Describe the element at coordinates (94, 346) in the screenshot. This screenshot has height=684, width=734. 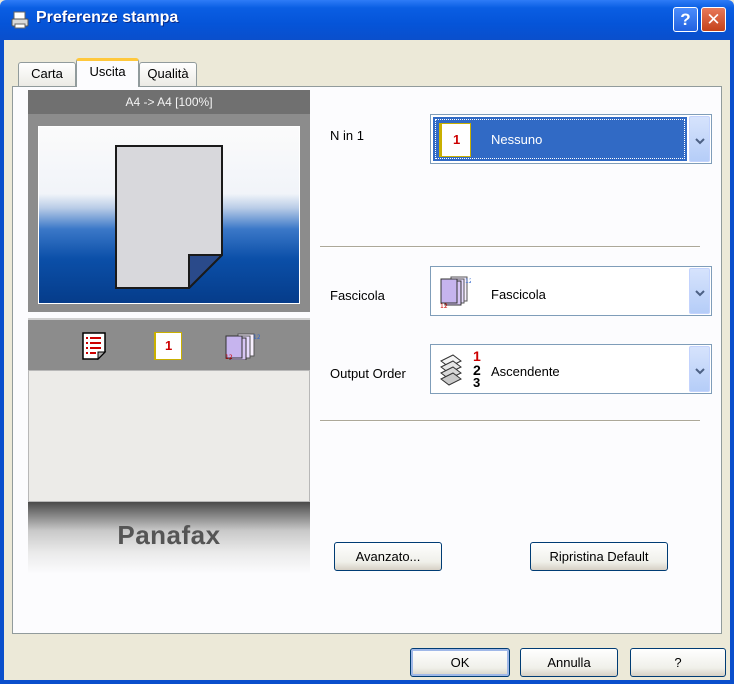
I see `document-list-icon` at that location.